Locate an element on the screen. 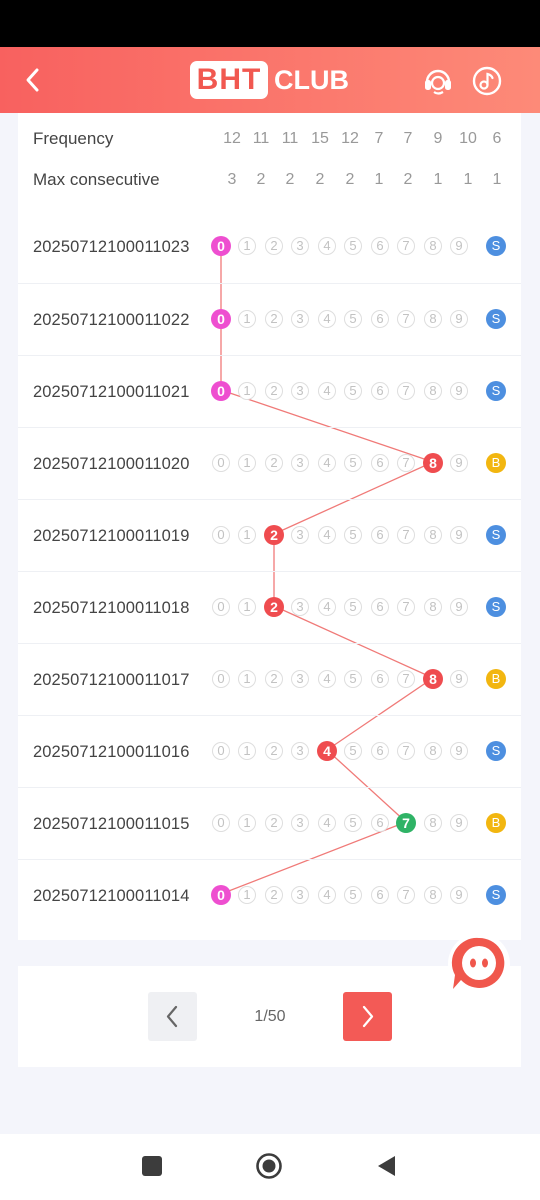 Image resolution: width=540 pixels, height=1200 pixels. max-consecutive-value-7: 1 is located at coordinates (438, 179).